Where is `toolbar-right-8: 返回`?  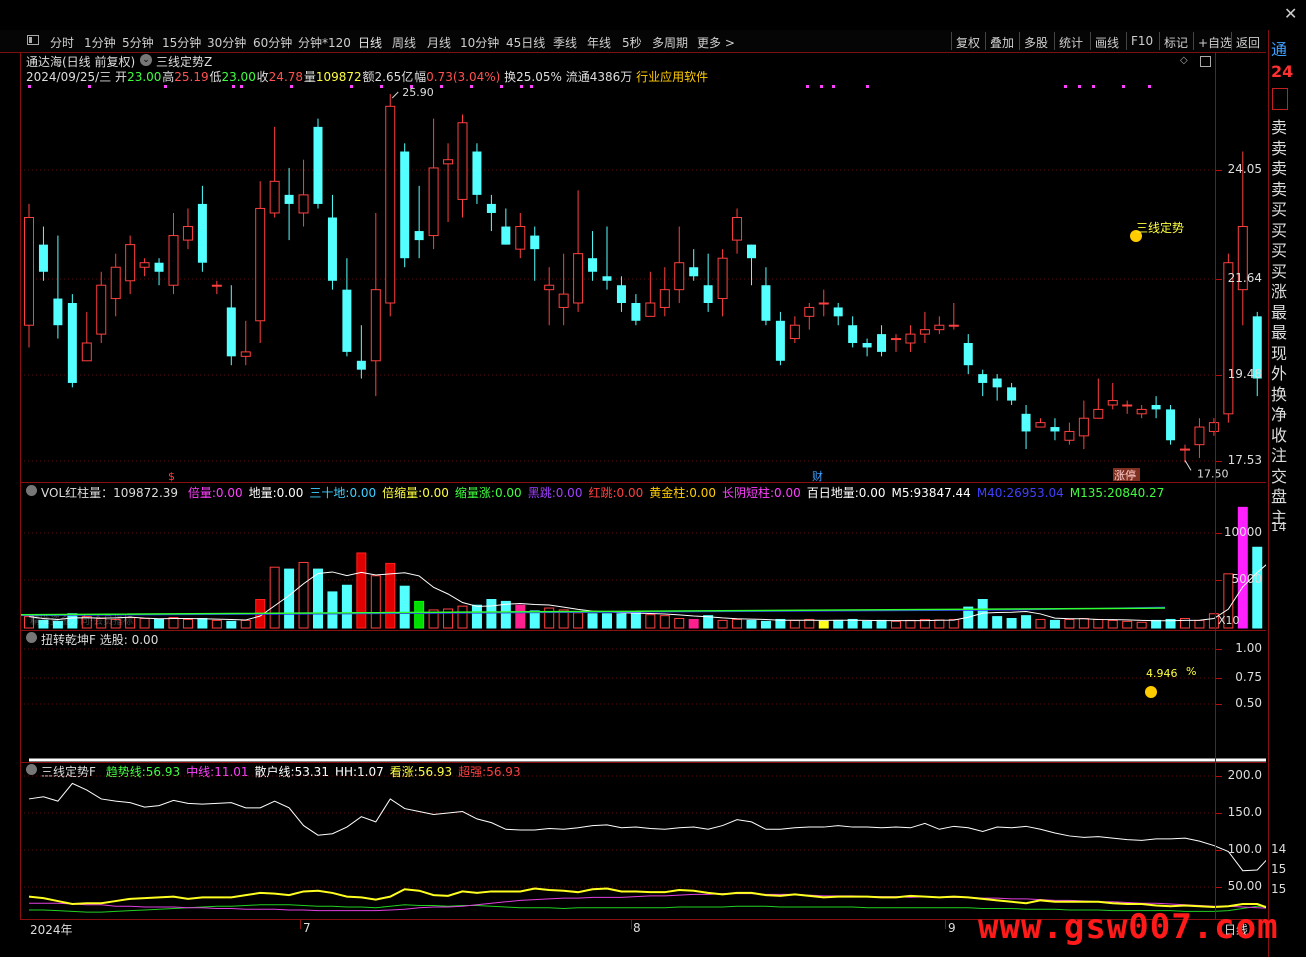
toolbar-right-8: 返回 is located at coordinates (1248, 42).